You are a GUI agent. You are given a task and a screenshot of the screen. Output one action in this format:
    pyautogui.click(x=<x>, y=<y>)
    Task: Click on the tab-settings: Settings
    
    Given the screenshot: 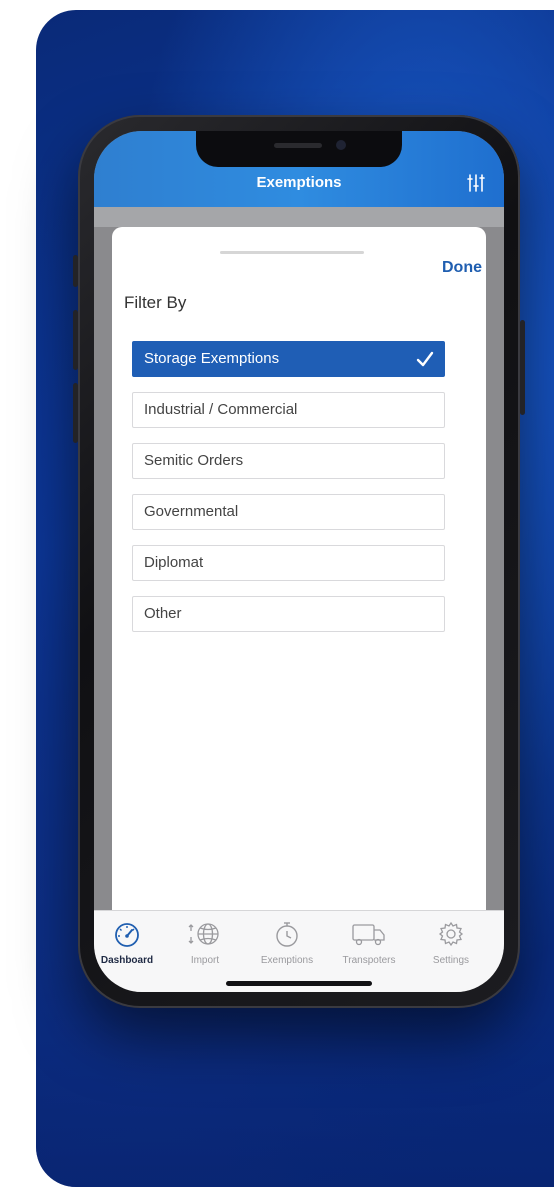 What is the action you would take?
    pyautogui.click(x=451, y=942)
    